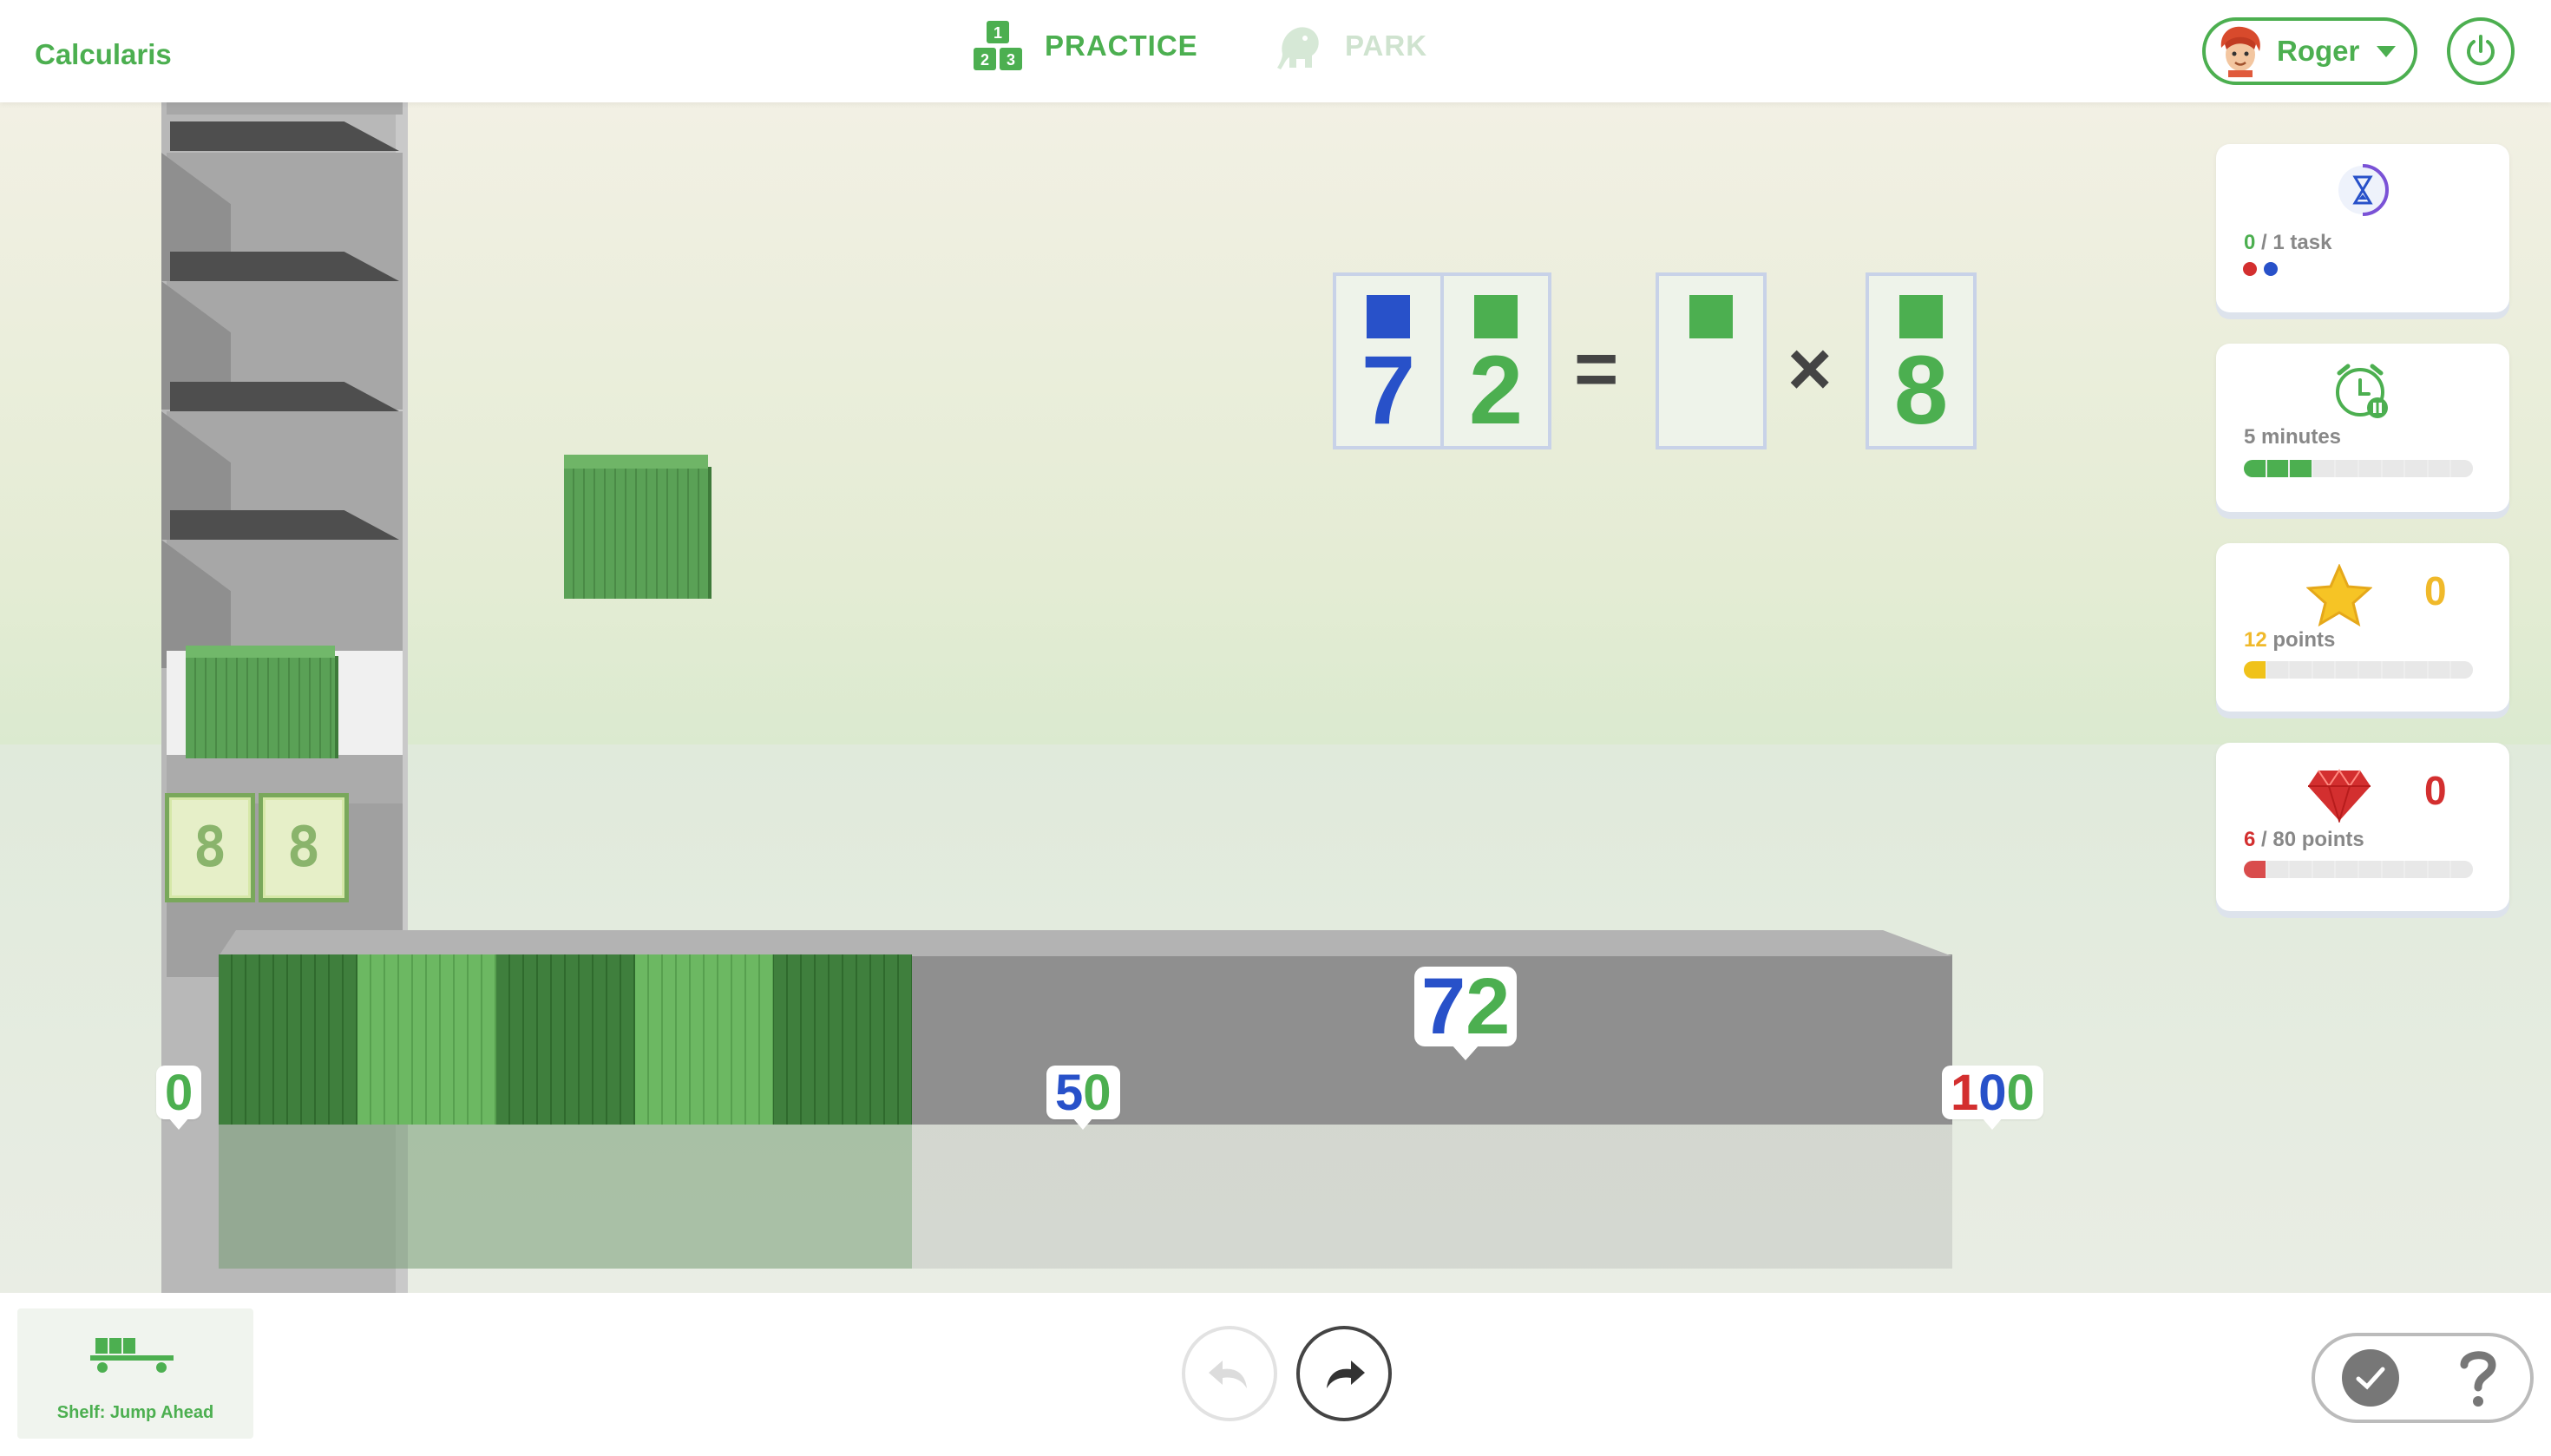 The image size is (2551, 1456). I want to click on help-button, so click(2478, 1378).